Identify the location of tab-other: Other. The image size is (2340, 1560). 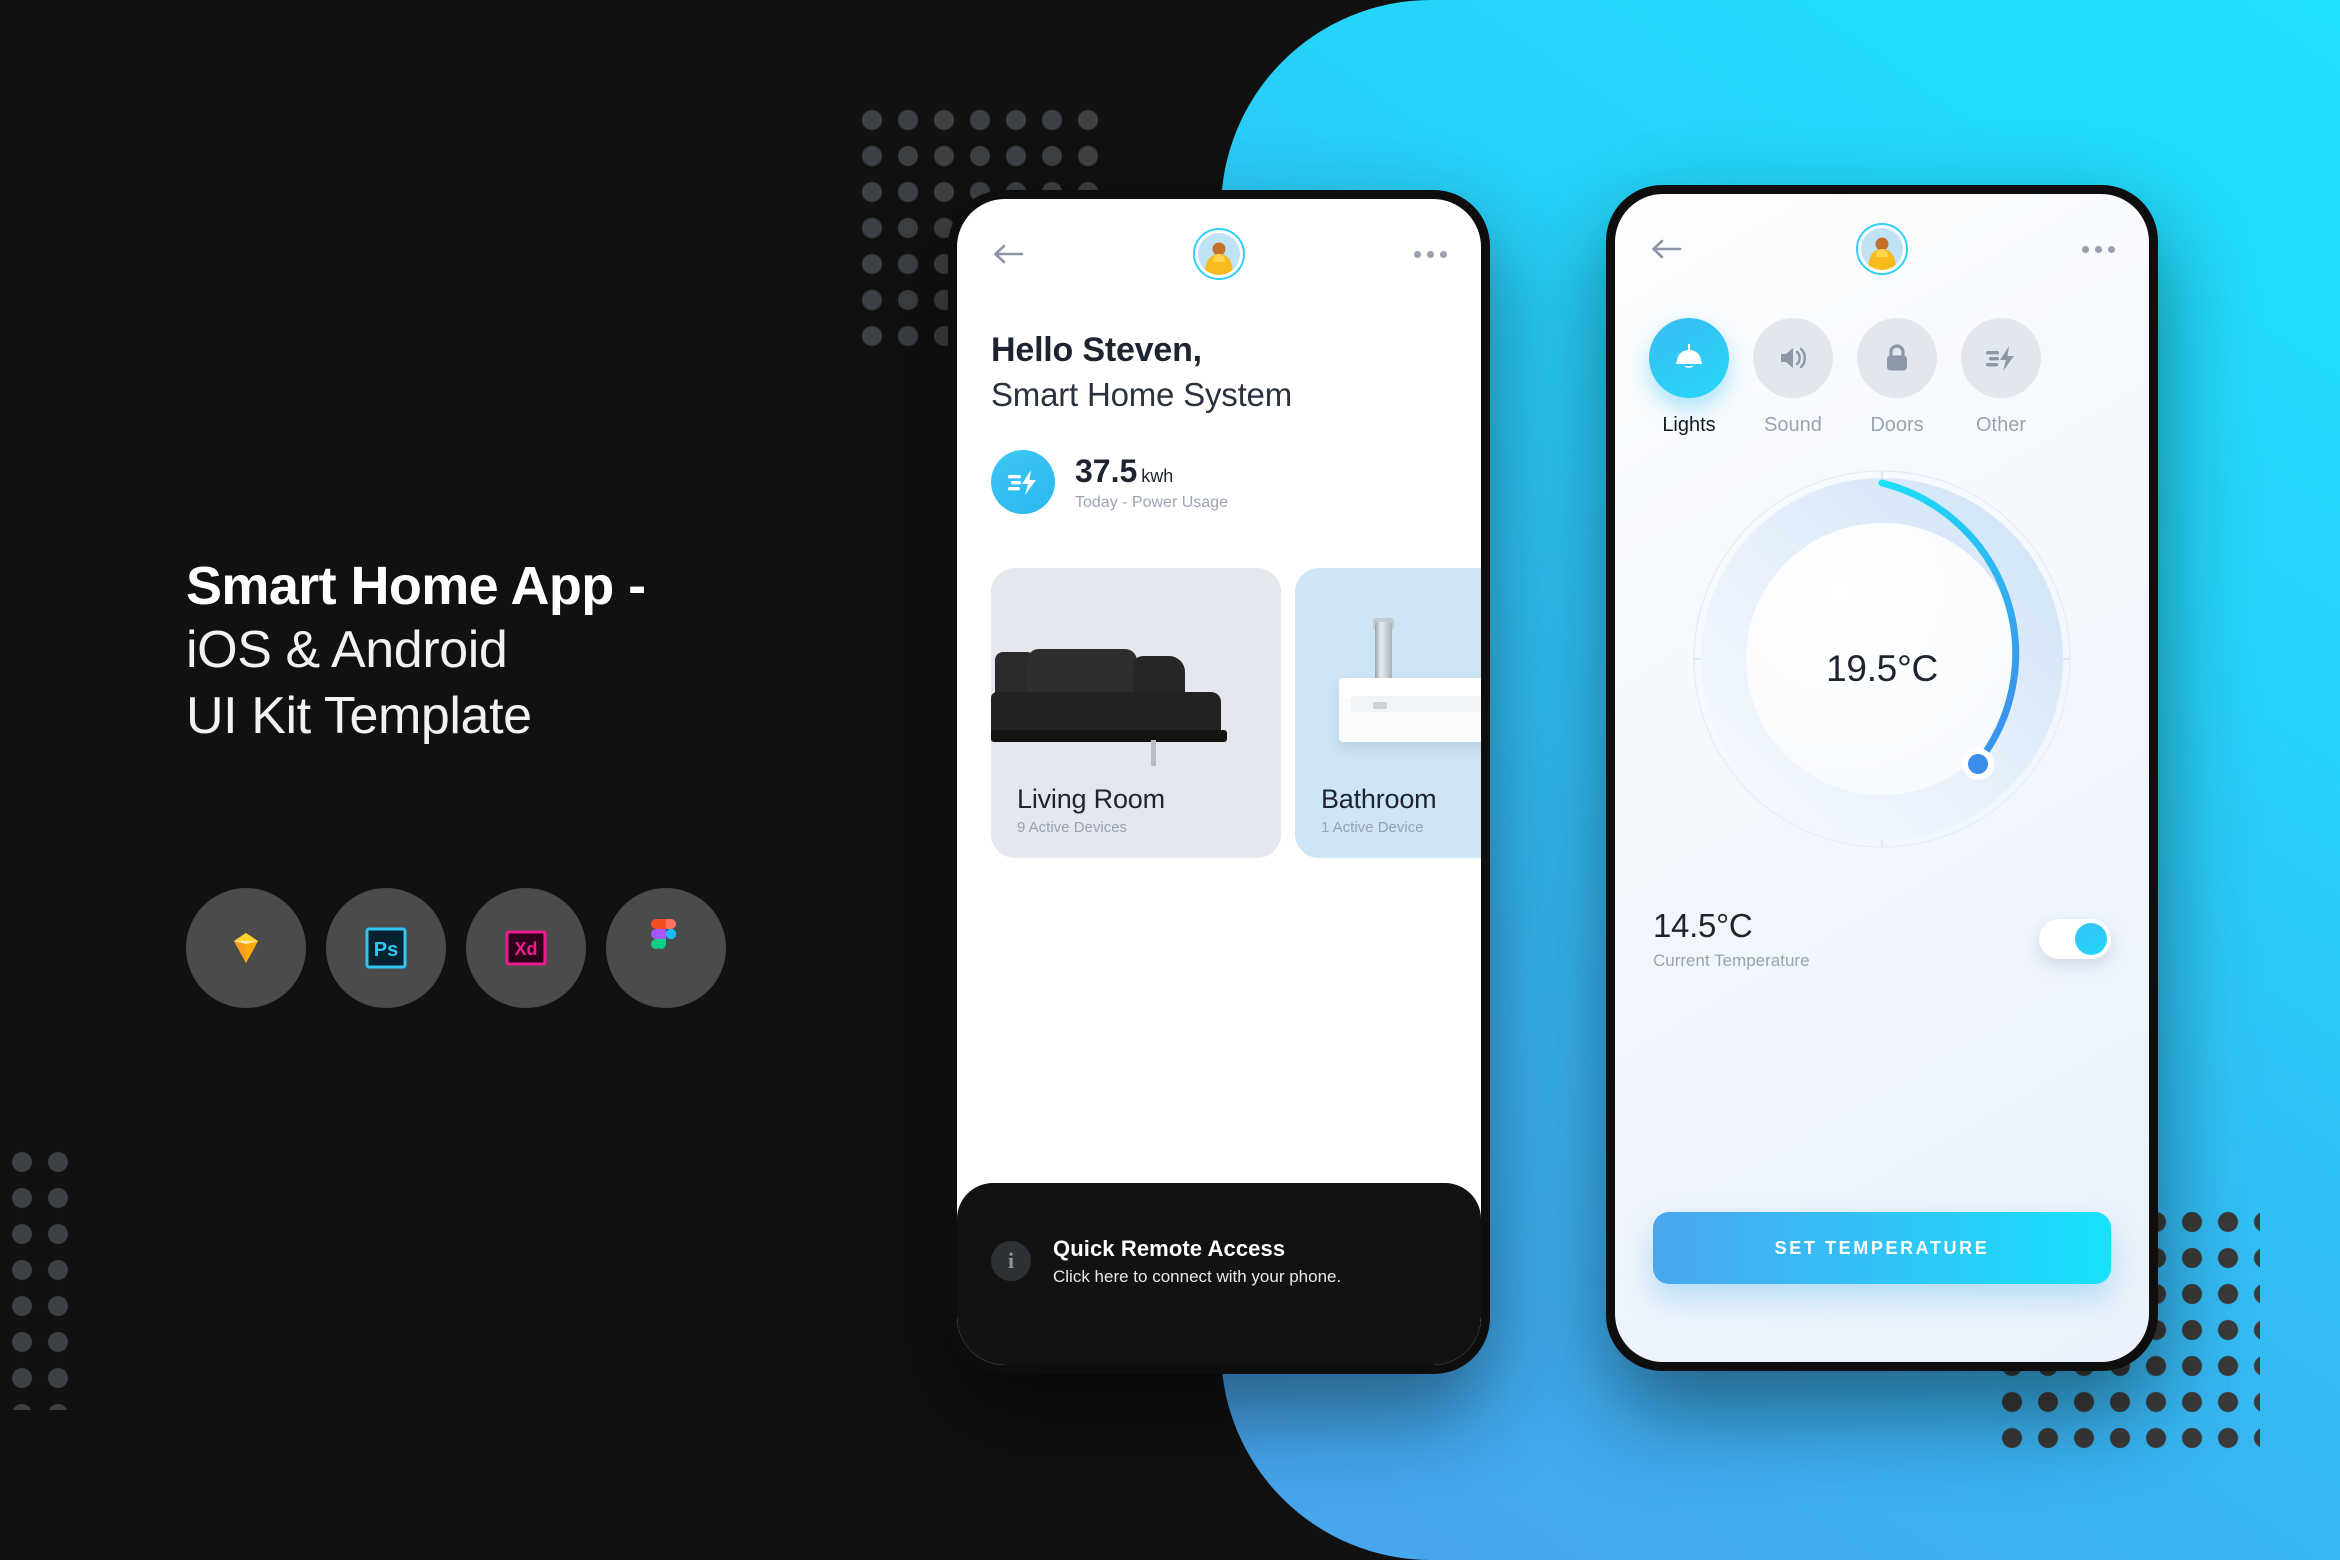
(2001, 377).